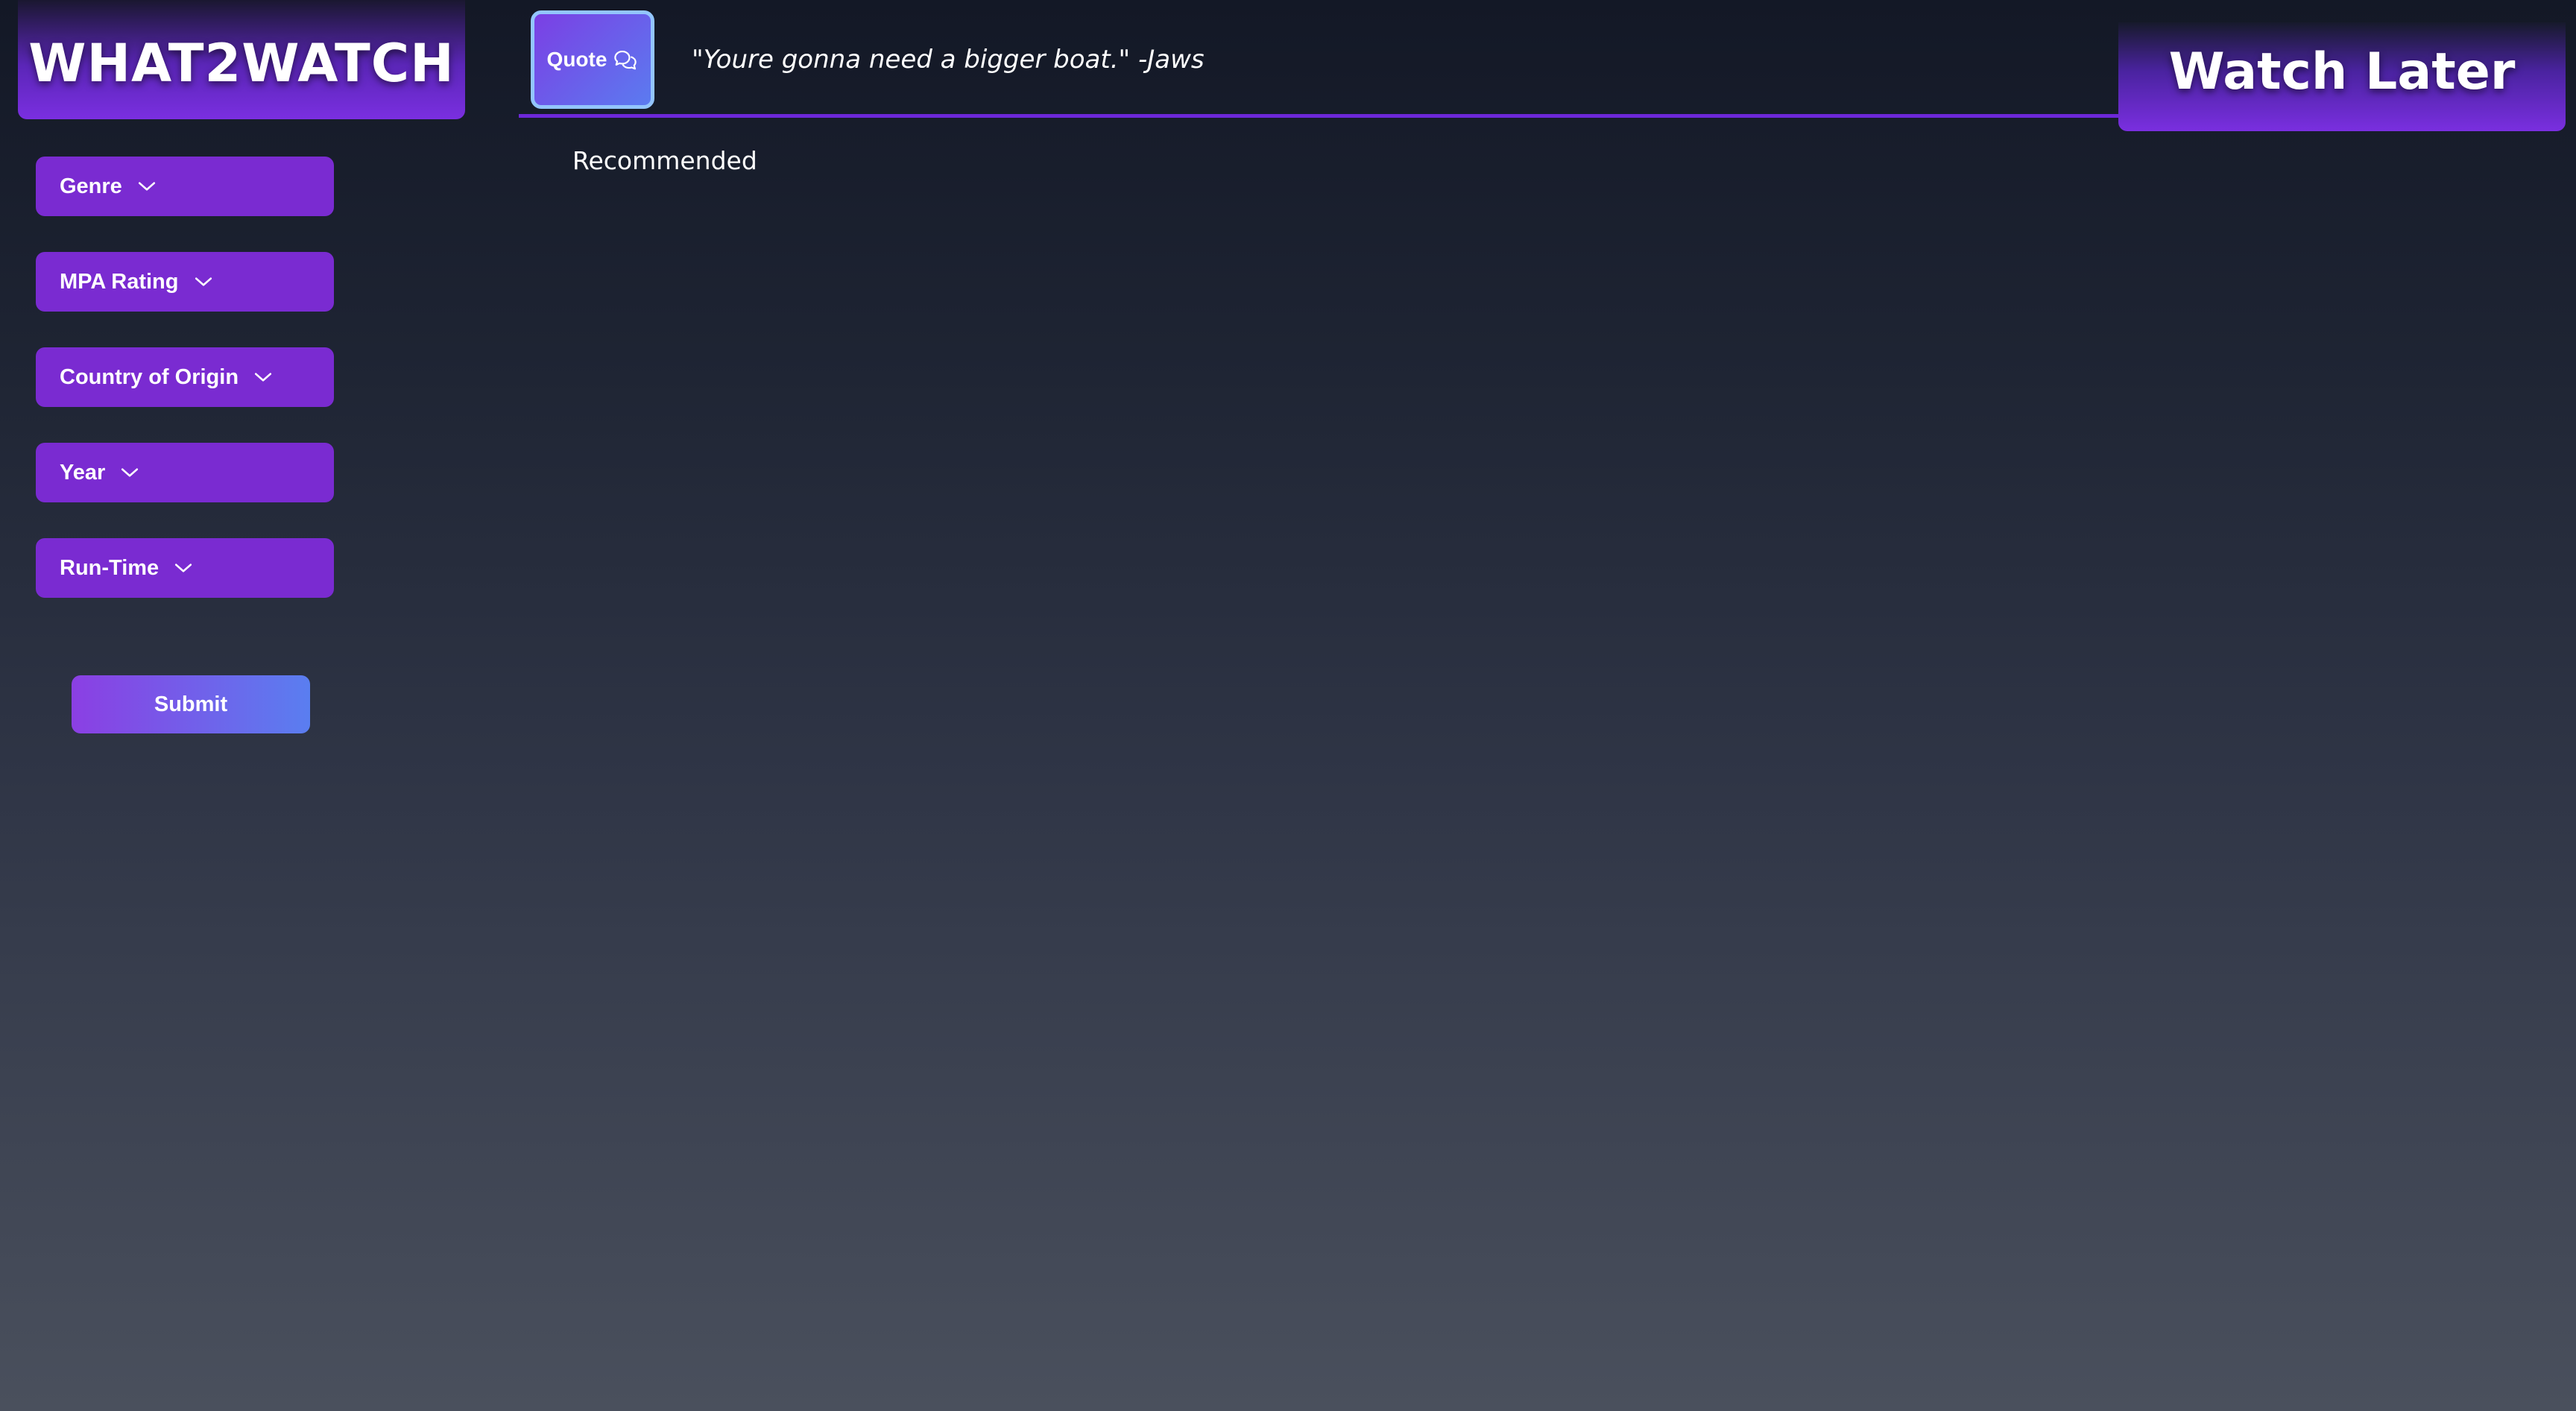  What do you see at coordinates (241, 63) in the screenshot?
I see `logo-text: WHAT2WATCH` at bounding box center [241, 63].